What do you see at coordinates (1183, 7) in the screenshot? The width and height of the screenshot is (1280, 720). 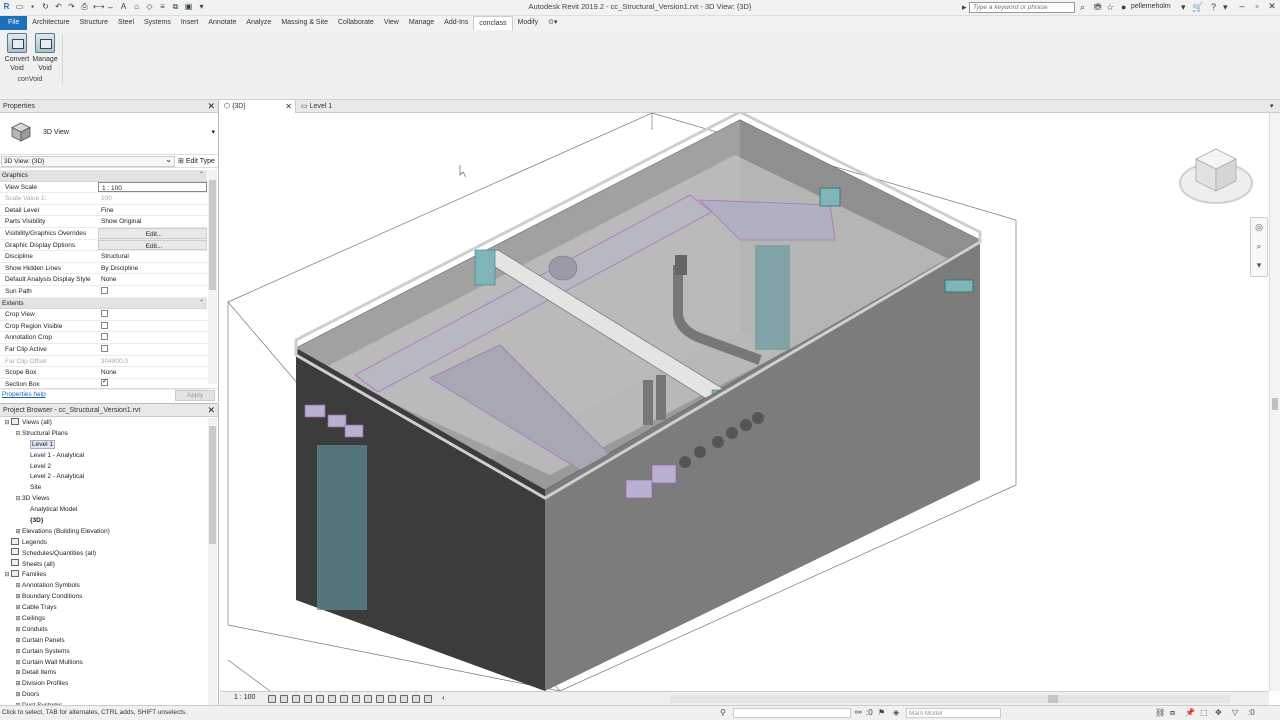 I see `dropdown-icon: ▾` at bounding box center [1183, 7].